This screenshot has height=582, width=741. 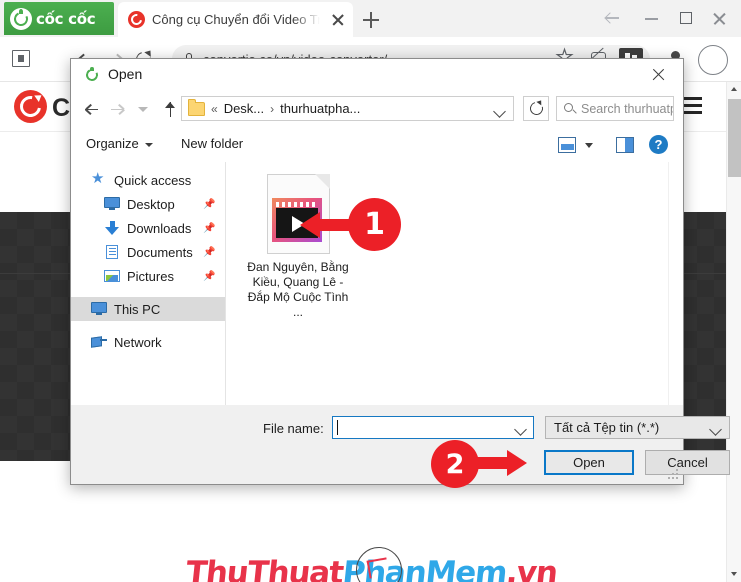 I want to click on sidebar-item-downloads: Downloads 📌, so click(x=148, y=228).